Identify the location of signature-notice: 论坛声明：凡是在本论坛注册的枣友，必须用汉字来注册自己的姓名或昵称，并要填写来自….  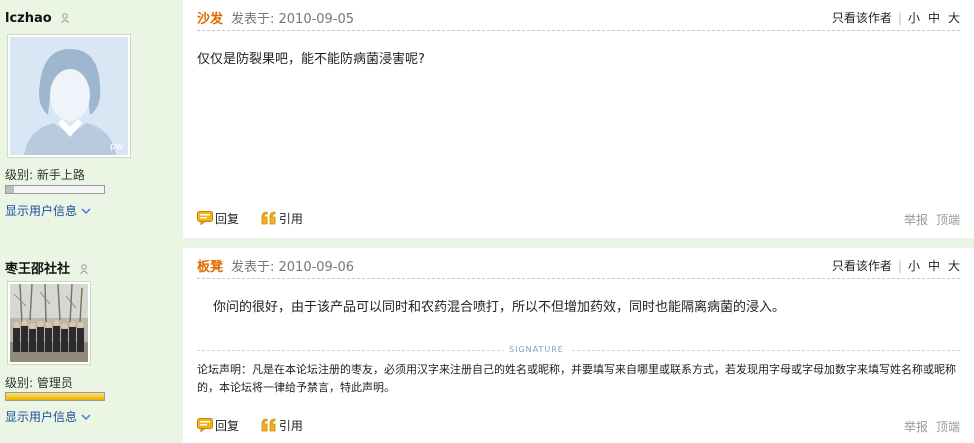
(576, 378).